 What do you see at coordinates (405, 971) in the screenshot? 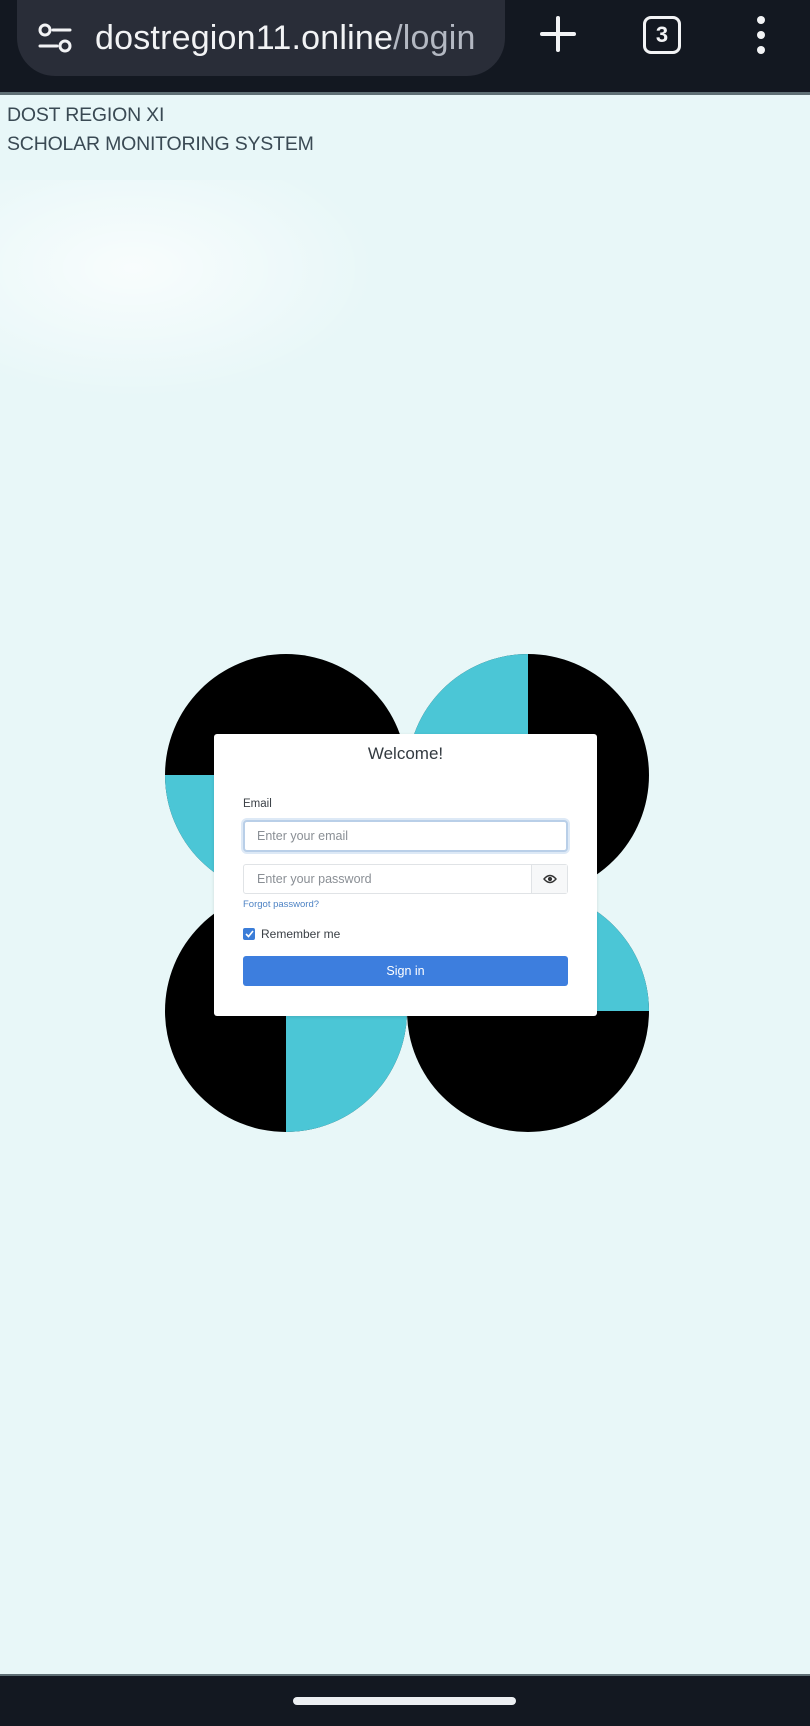
I see `sign-in-button: Sign in` at bounding box center [405, 971].